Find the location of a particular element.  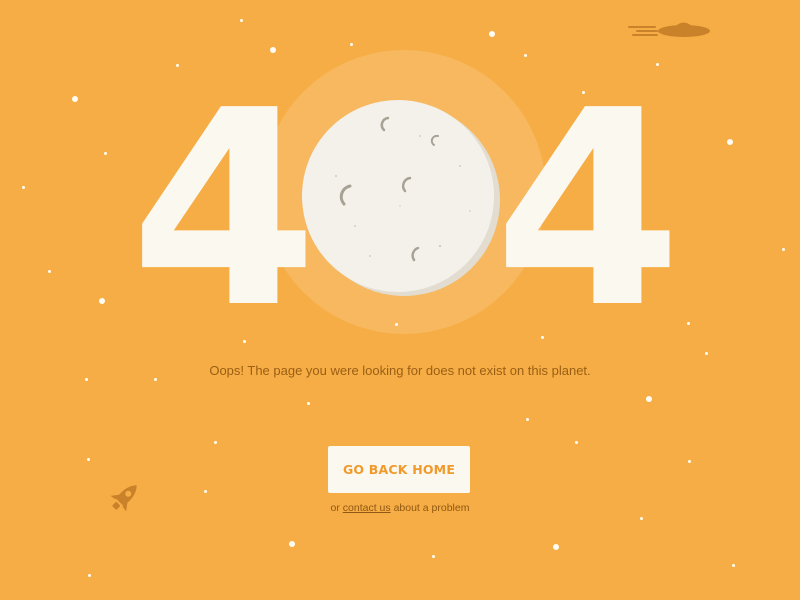

error-digit-right: 4 is located at coordinates (588, 209).